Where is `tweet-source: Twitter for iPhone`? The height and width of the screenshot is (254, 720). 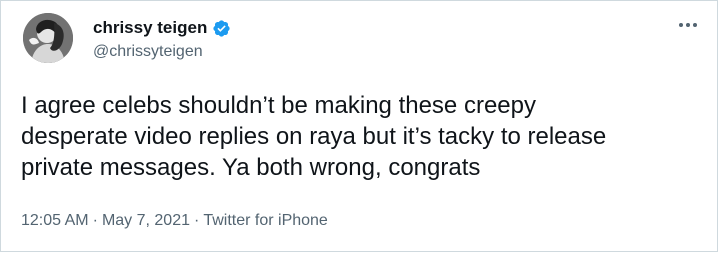
tweet-source: Twitter for iPhone is located at coordinates (265, 220).